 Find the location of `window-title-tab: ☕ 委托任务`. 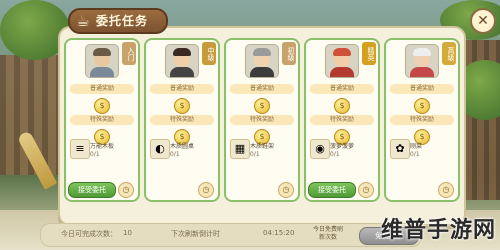

window-title-tab: ☕ 委托任务 is located at coordinates (118, 21).